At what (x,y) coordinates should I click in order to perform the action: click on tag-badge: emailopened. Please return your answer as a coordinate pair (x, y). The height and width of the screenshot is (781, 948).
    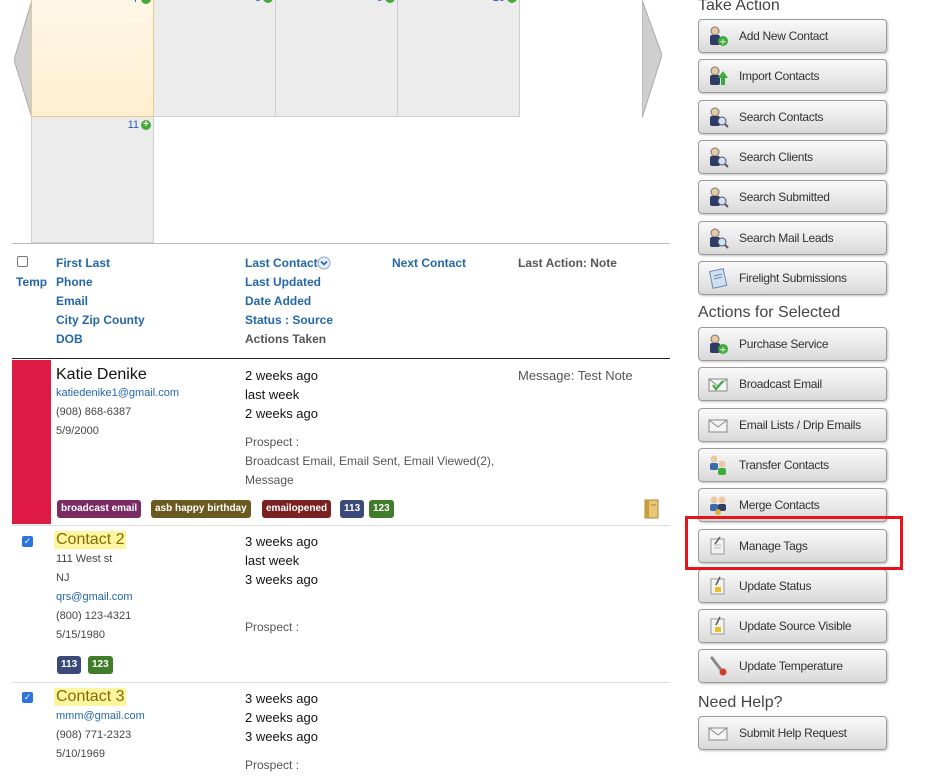
    Looking at the image, I should click on (297, 509).